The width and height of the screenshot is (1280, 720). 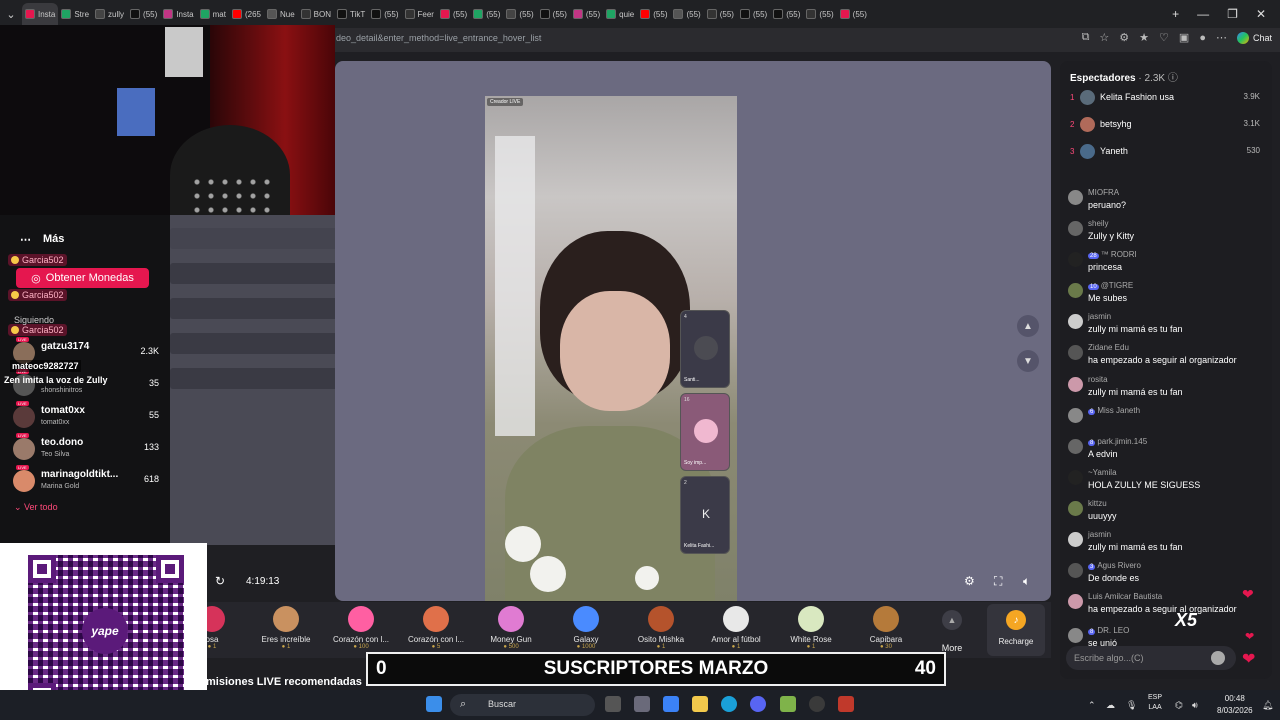 I want to click on tray-chevron-icon: ⌃, so click(x=1092, y=705).